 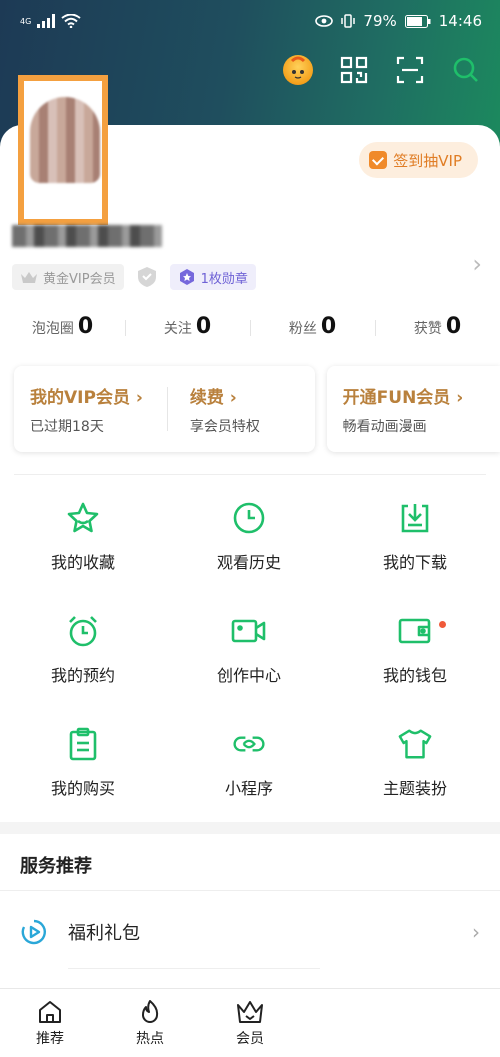 I want to click on username, so click(x=87, y=236).